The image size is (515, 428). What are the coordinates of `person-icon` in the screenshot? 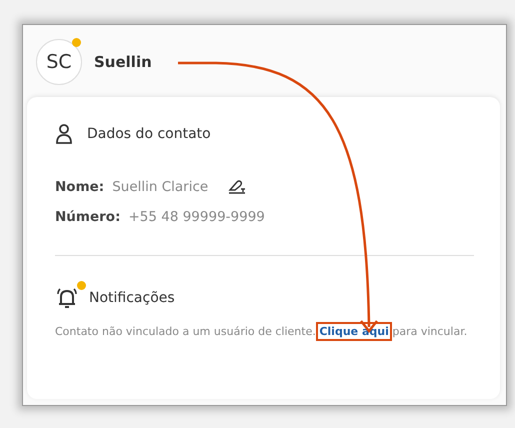 It's located at (64, 134).